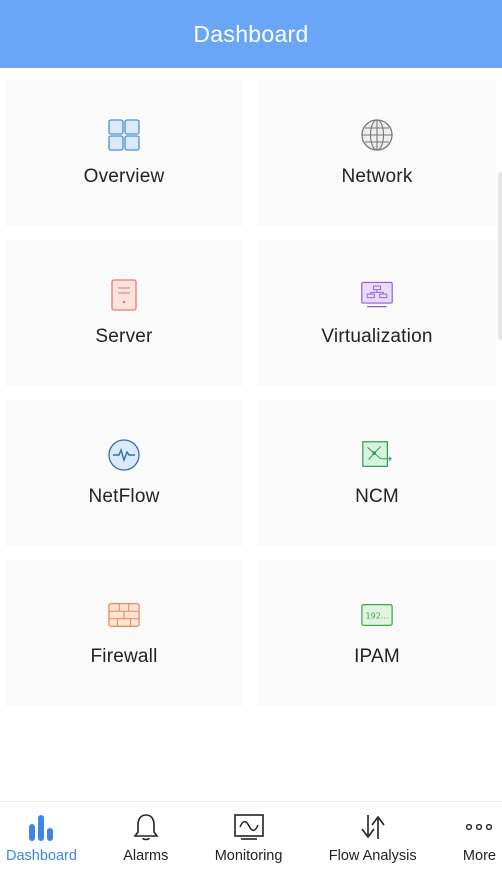 This screenshot has height=870, width=502. Describe the element at coordinates (373, 827) in the screenshot. I see `flow-arrows-icon` at that location.